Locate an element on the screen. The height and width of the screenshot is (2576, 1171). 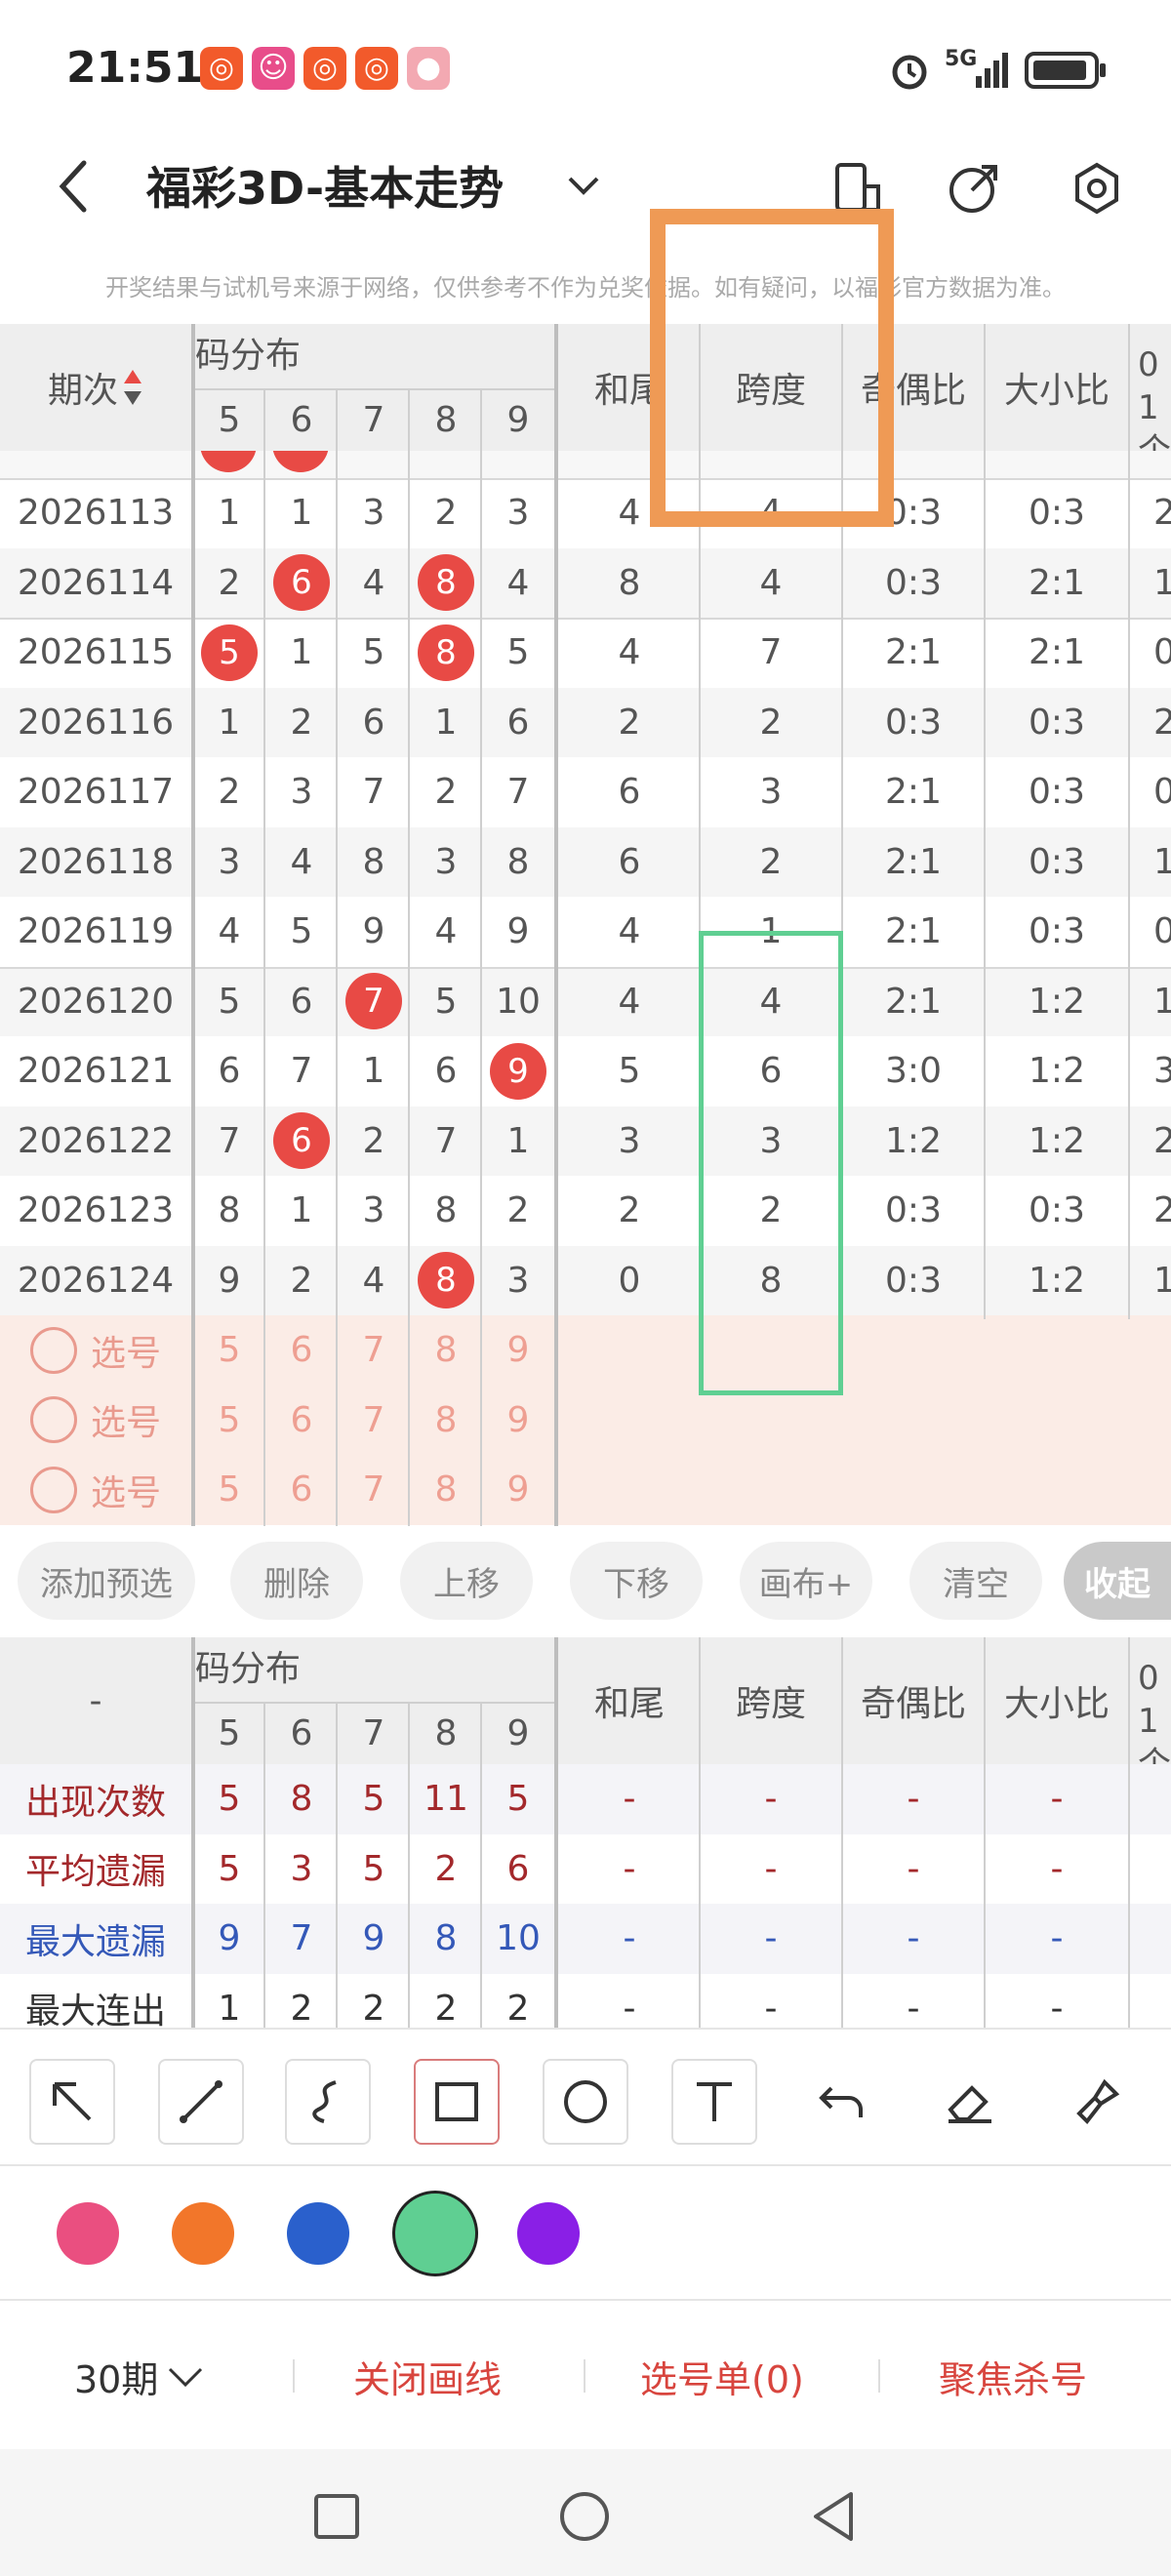
table-row: 2026113 1 1 3 2 3 4 4 0:3 0:3 2 is located at coordinates (585, 513).